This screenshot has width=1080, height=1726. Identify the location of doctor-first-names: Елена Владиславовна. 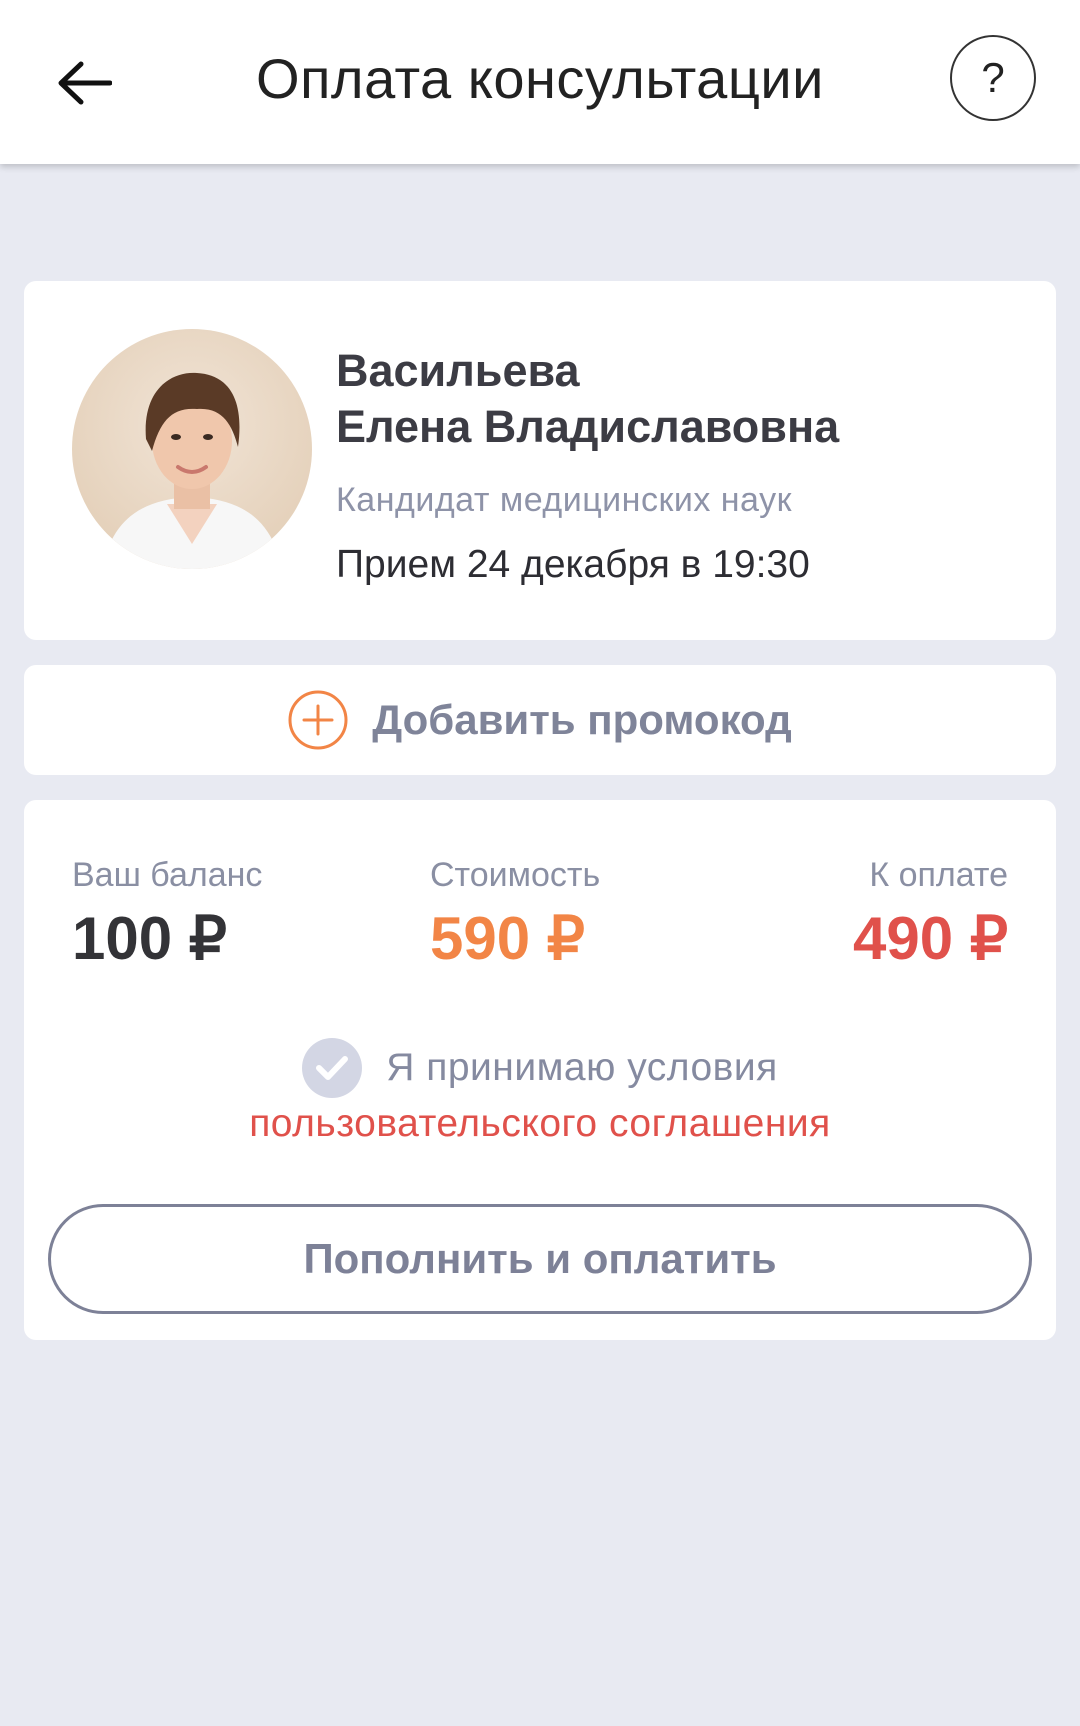
(588, 426).